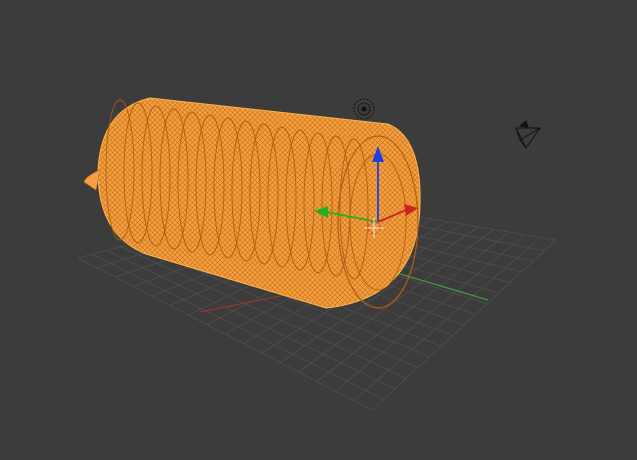 The width and height of the screenshot is (637, 460). Describe the element at coordinates (528, 134) in the screenshot. I see `camera-icon` at that location.